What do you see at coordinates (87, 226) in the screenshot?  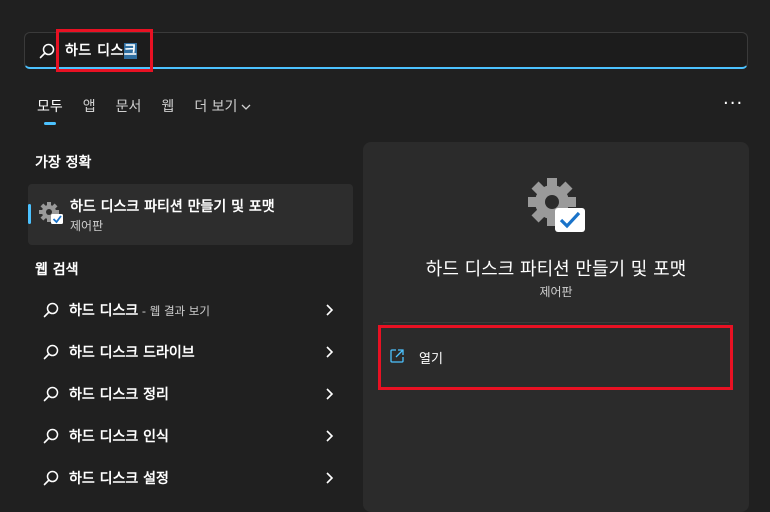 I see `best-match-subtitle: 제어판` at bounding box center [87, 226].